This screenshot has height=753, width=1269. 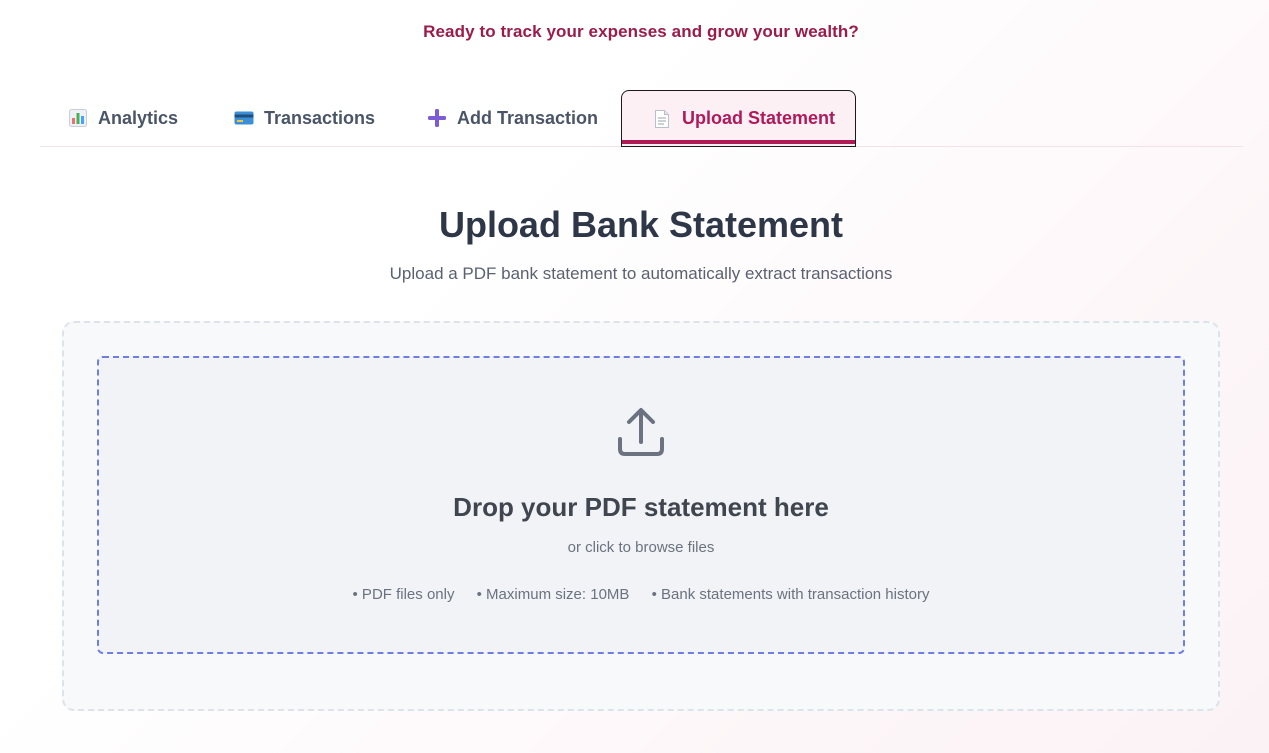 I want to click on dropzone-title: Drop your PDF statement here, so click(x=641, y=507).